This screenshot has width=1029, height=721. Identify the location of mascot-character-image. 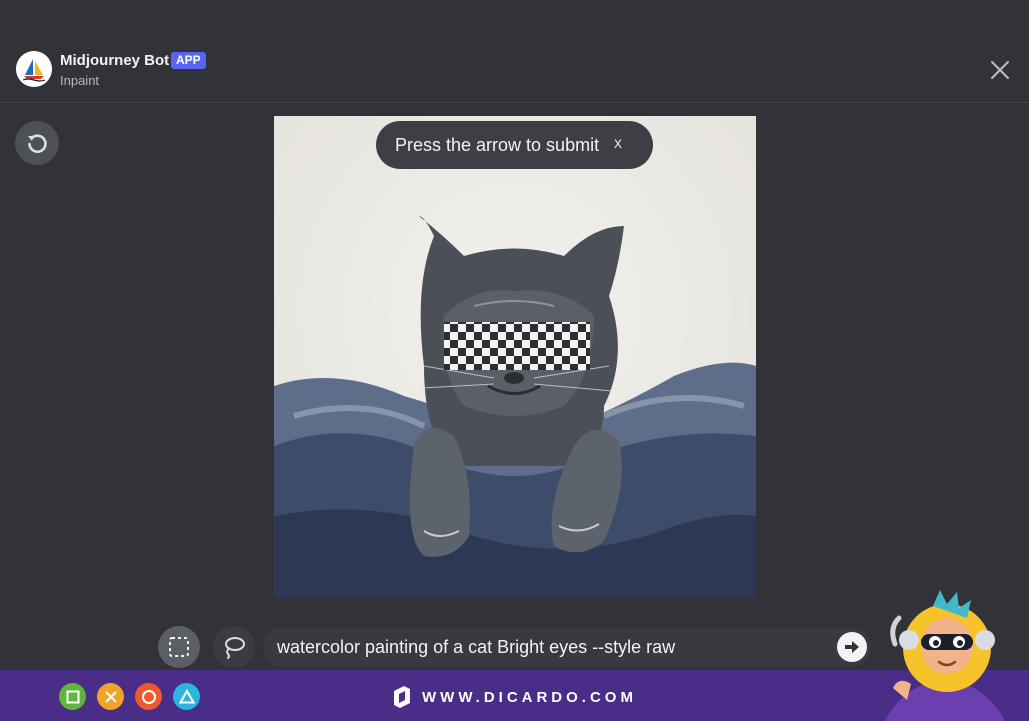
(945, 655).